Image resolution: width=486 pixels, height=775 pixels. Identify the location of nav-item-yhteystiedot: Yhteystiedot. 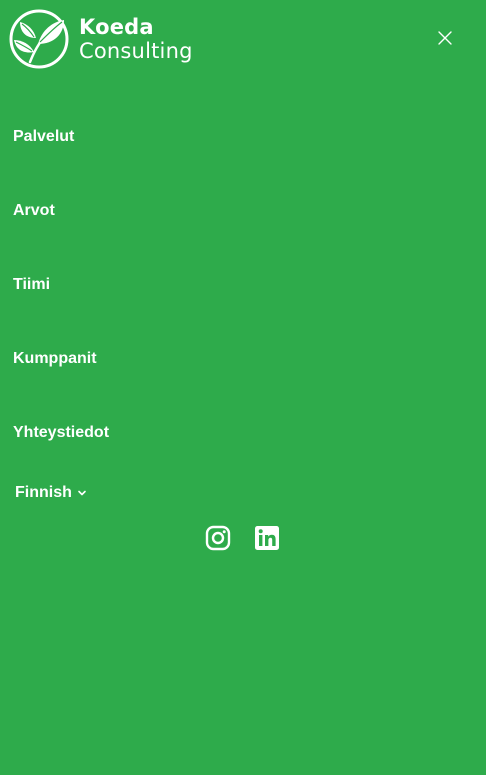
(243, 433).